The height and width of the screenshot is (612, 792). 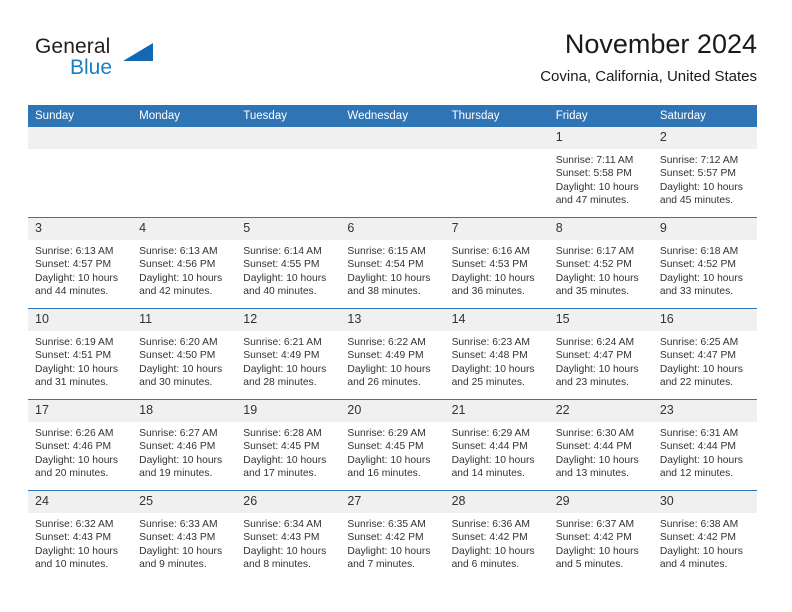 What do you see at coordinates (496, 502) in the screenshot?
I see `day-number: 28` at bounding box center [496, 502].